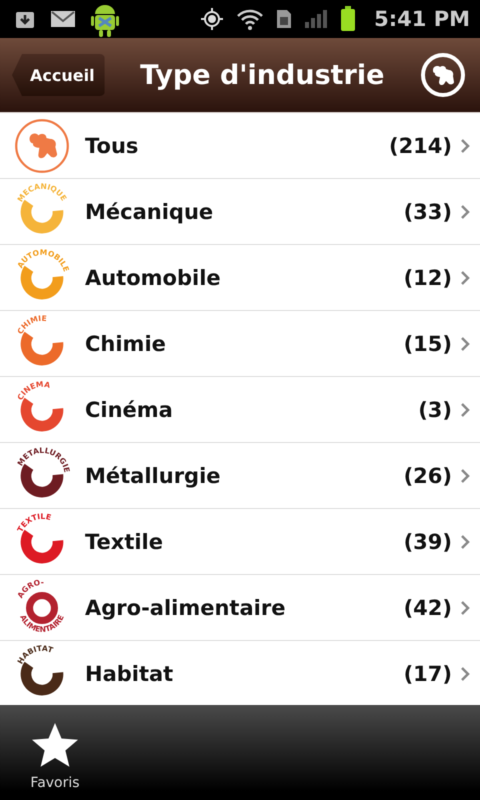 Image resolution: width=480 pixels, height=800 pixels. I want to click on item-count: (26), so click(428, 476).